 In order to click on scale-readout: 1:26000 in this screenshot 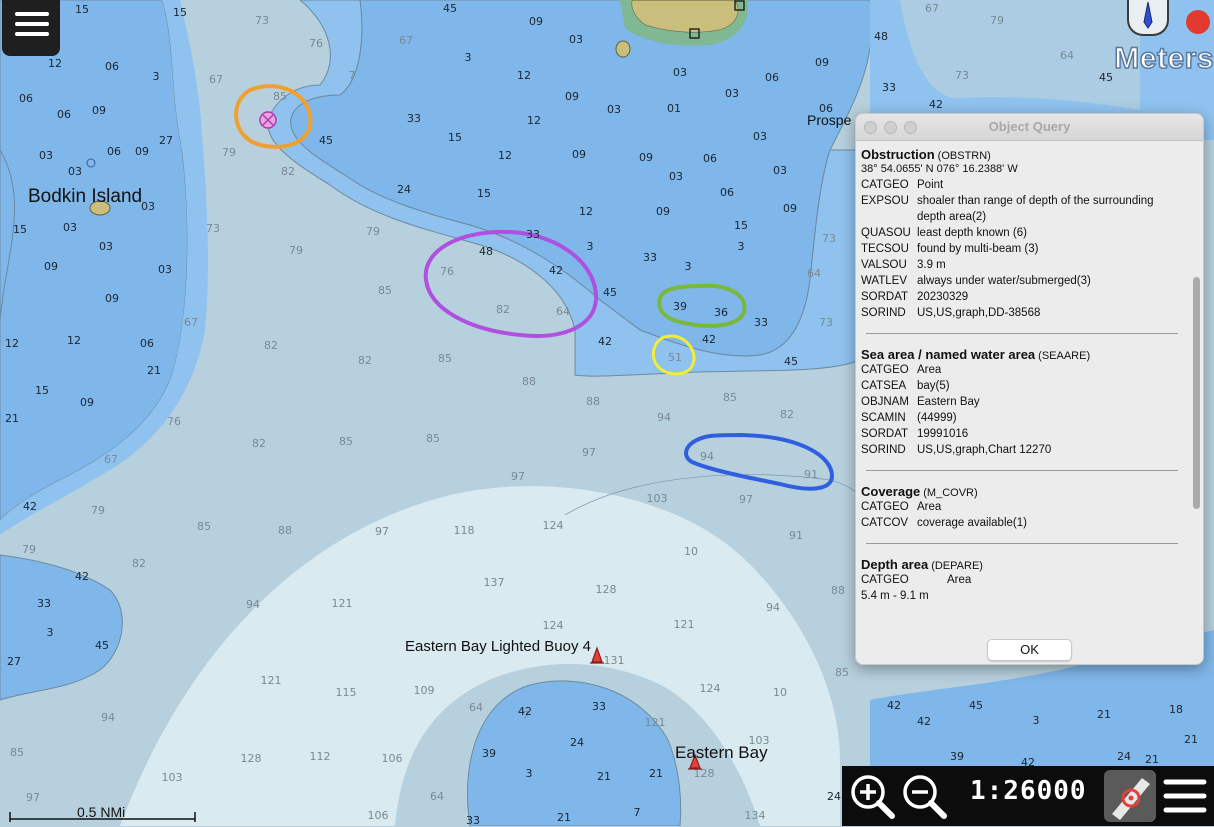, I will do `click(1028, 791)`.